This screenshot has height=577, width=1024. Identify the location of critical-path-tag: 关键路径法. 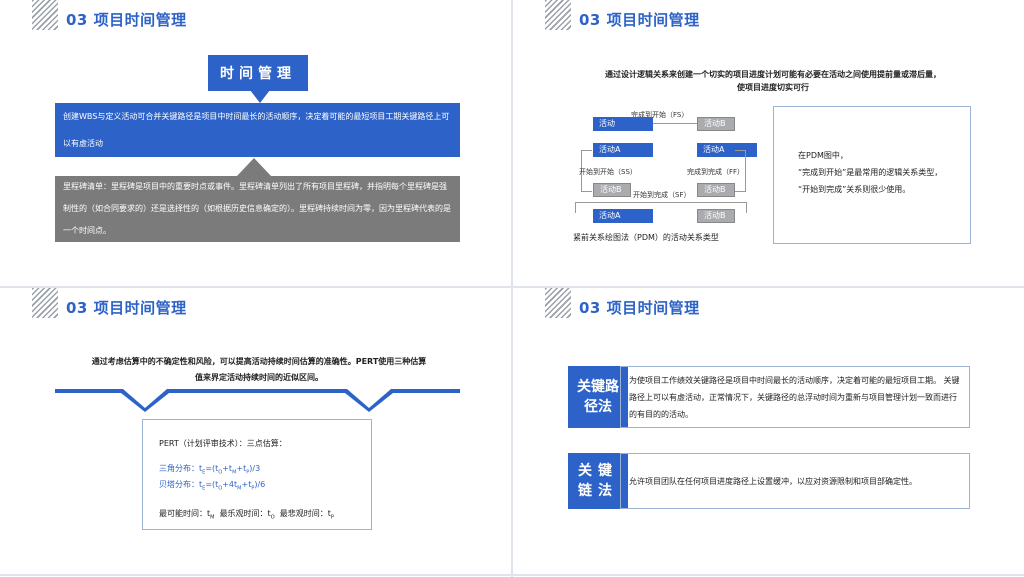
(598, 397).